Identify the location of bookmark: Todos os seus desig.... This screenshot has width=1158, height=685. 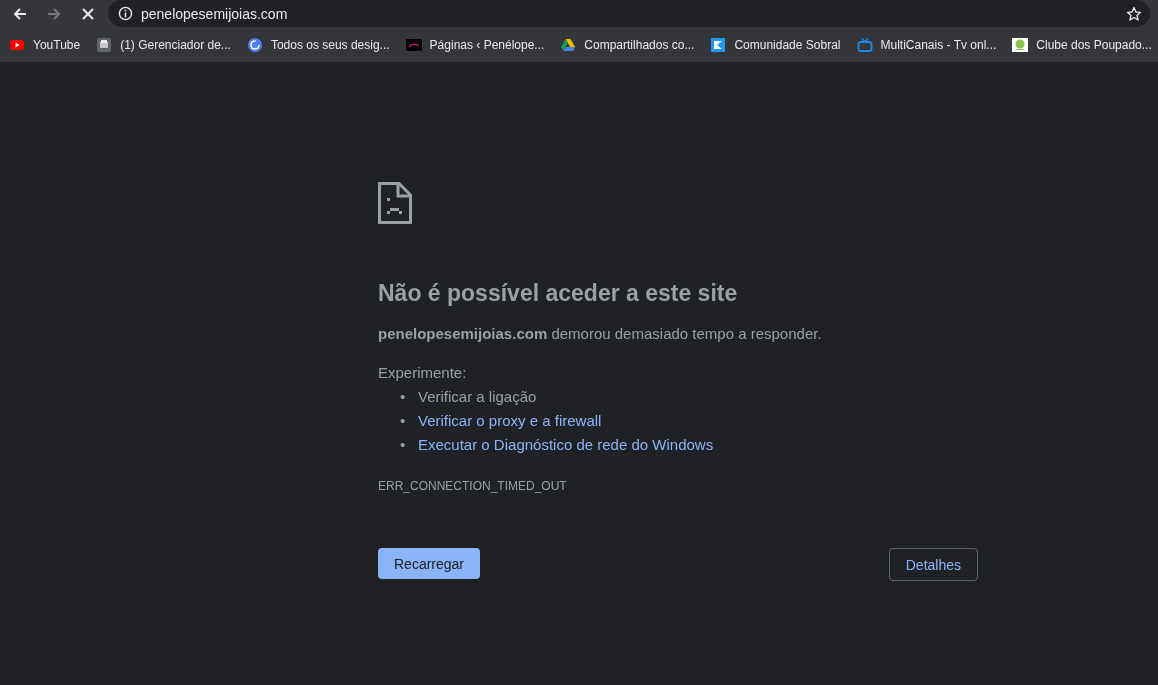
(326, 44).